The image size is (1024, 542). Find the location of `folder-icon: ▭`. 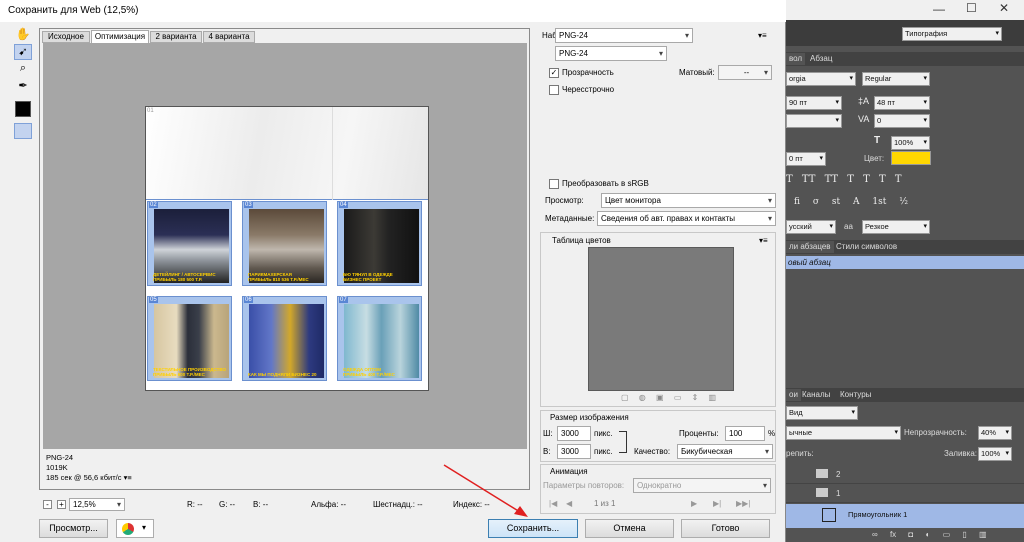

folder-icon: ▭ is located at coordinates (947, 534).